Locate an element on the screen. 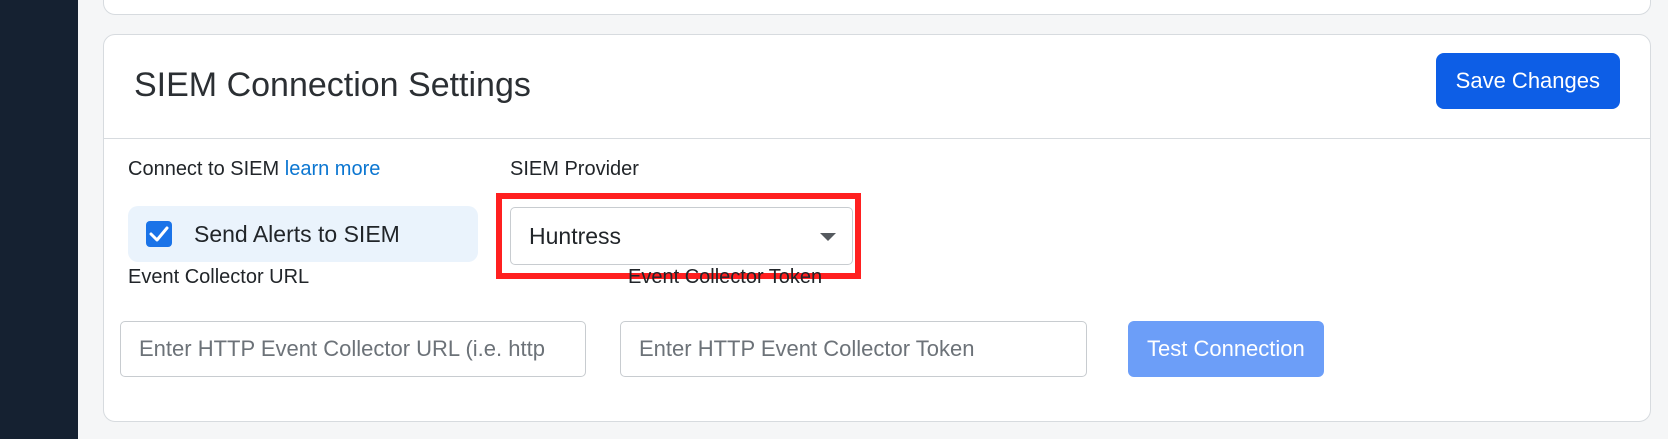  siem-provider-label: SIEM Provider is located at coordinates (574, 169).